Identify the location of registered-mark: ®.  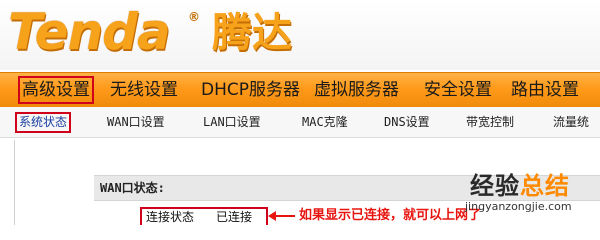
(194, 17).